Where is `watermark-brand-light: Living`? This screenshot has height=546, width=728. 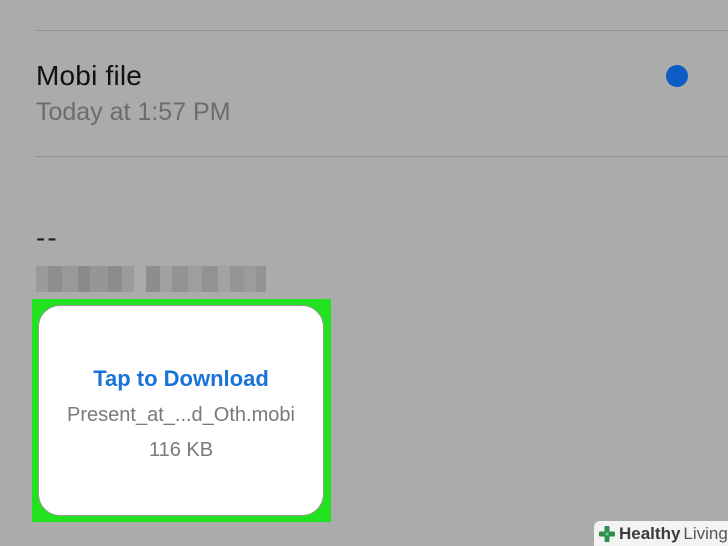
watermark-brand-light: Living is located at coordinates (705, 533).